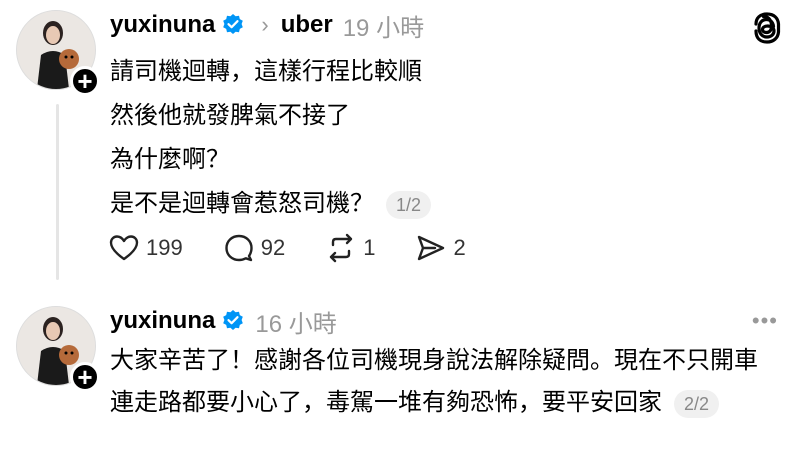 This screenshot has height=473, width=800. What do you see at coordinates (383, 28) in the screenshot?
I see `timestamp: 19 小時` at bounding box center [383, 28].